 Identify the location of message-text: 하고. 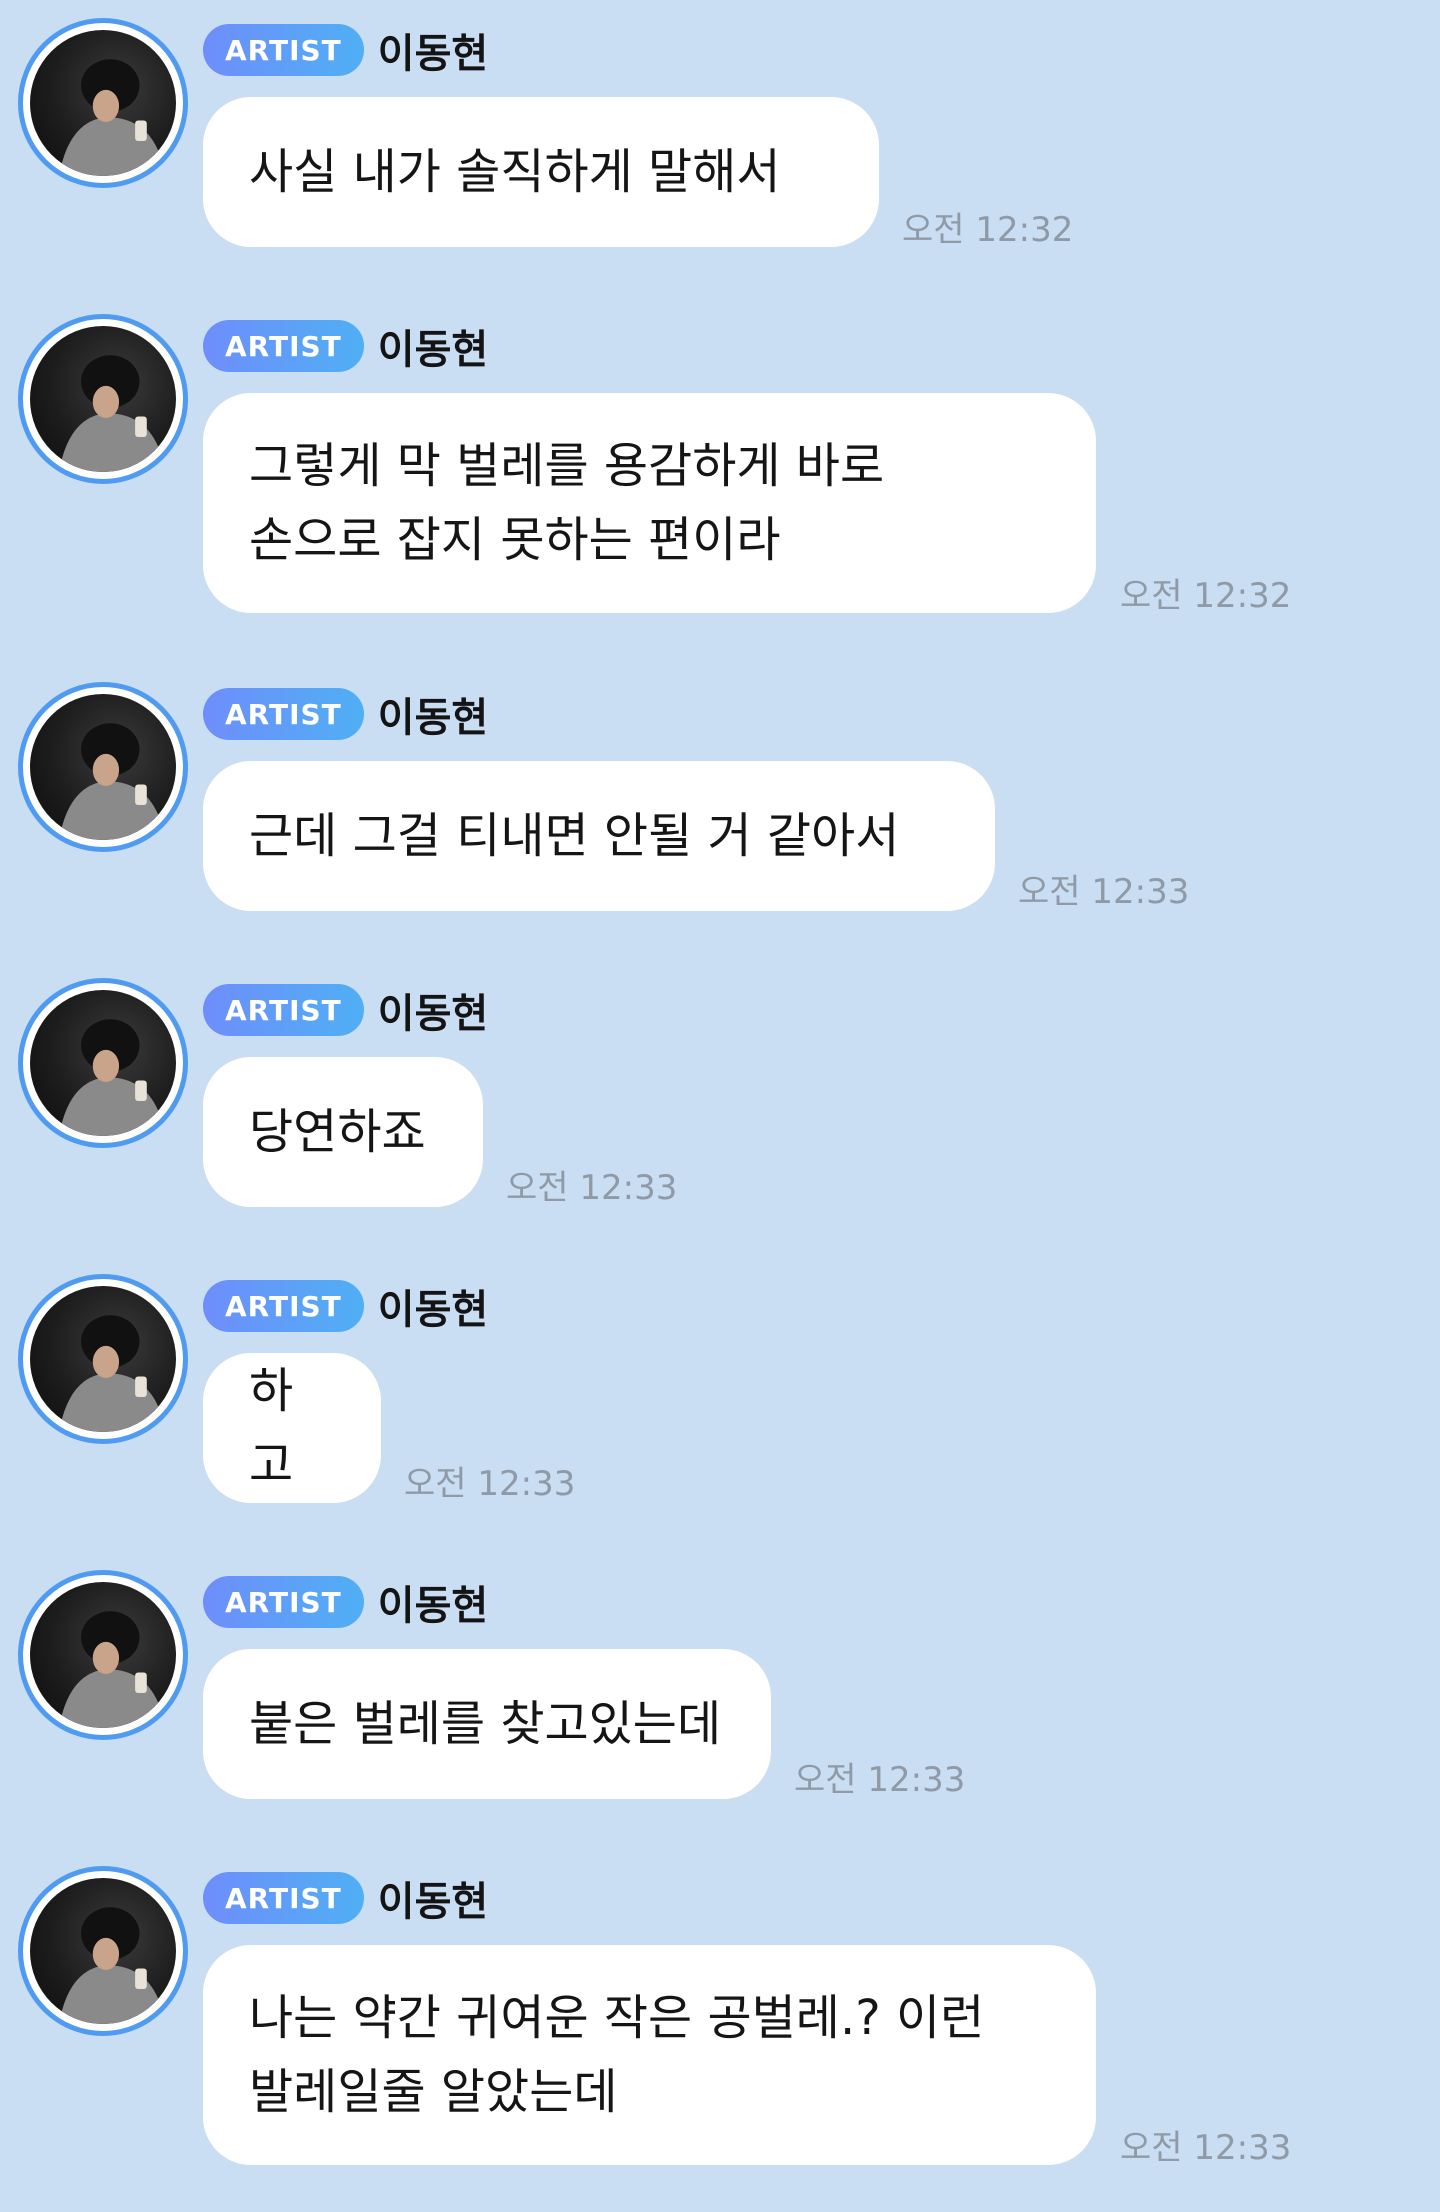
(271, 1428).